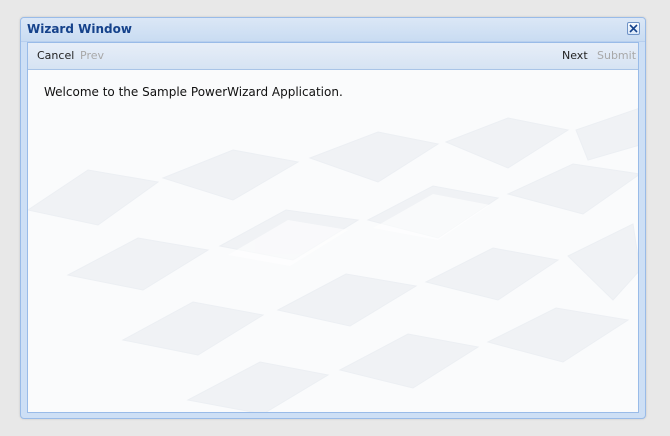 The width and height of the screenshot is (670, 436). I want to click on next-button: Next, so click(575, 55).